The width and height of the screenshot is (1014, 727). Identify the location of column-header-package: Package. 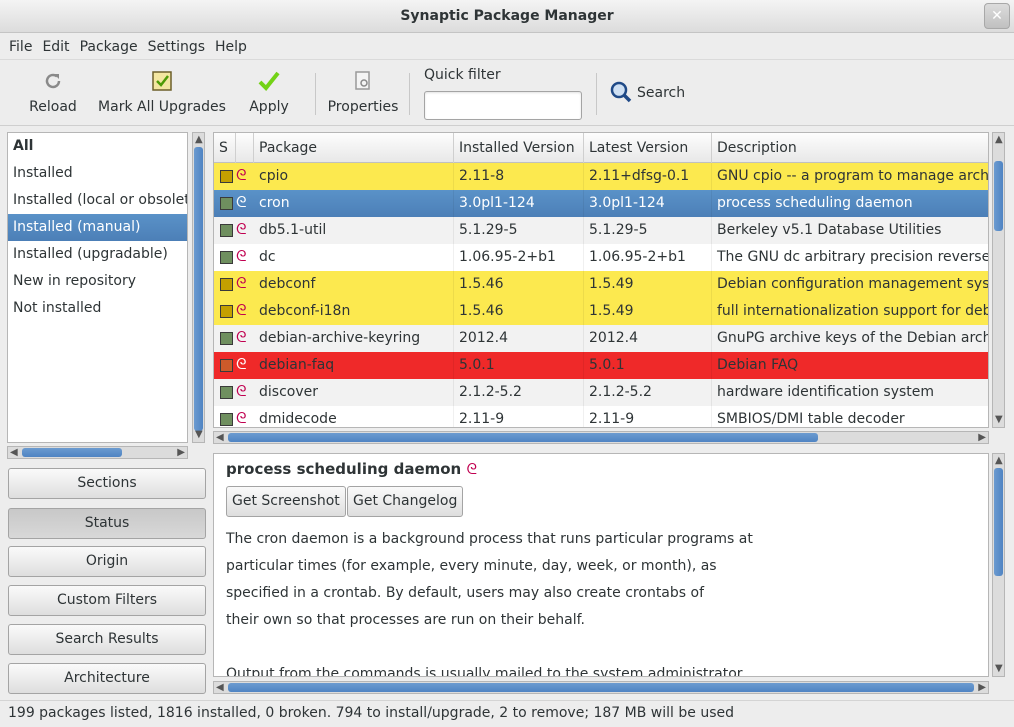
(354, 148).